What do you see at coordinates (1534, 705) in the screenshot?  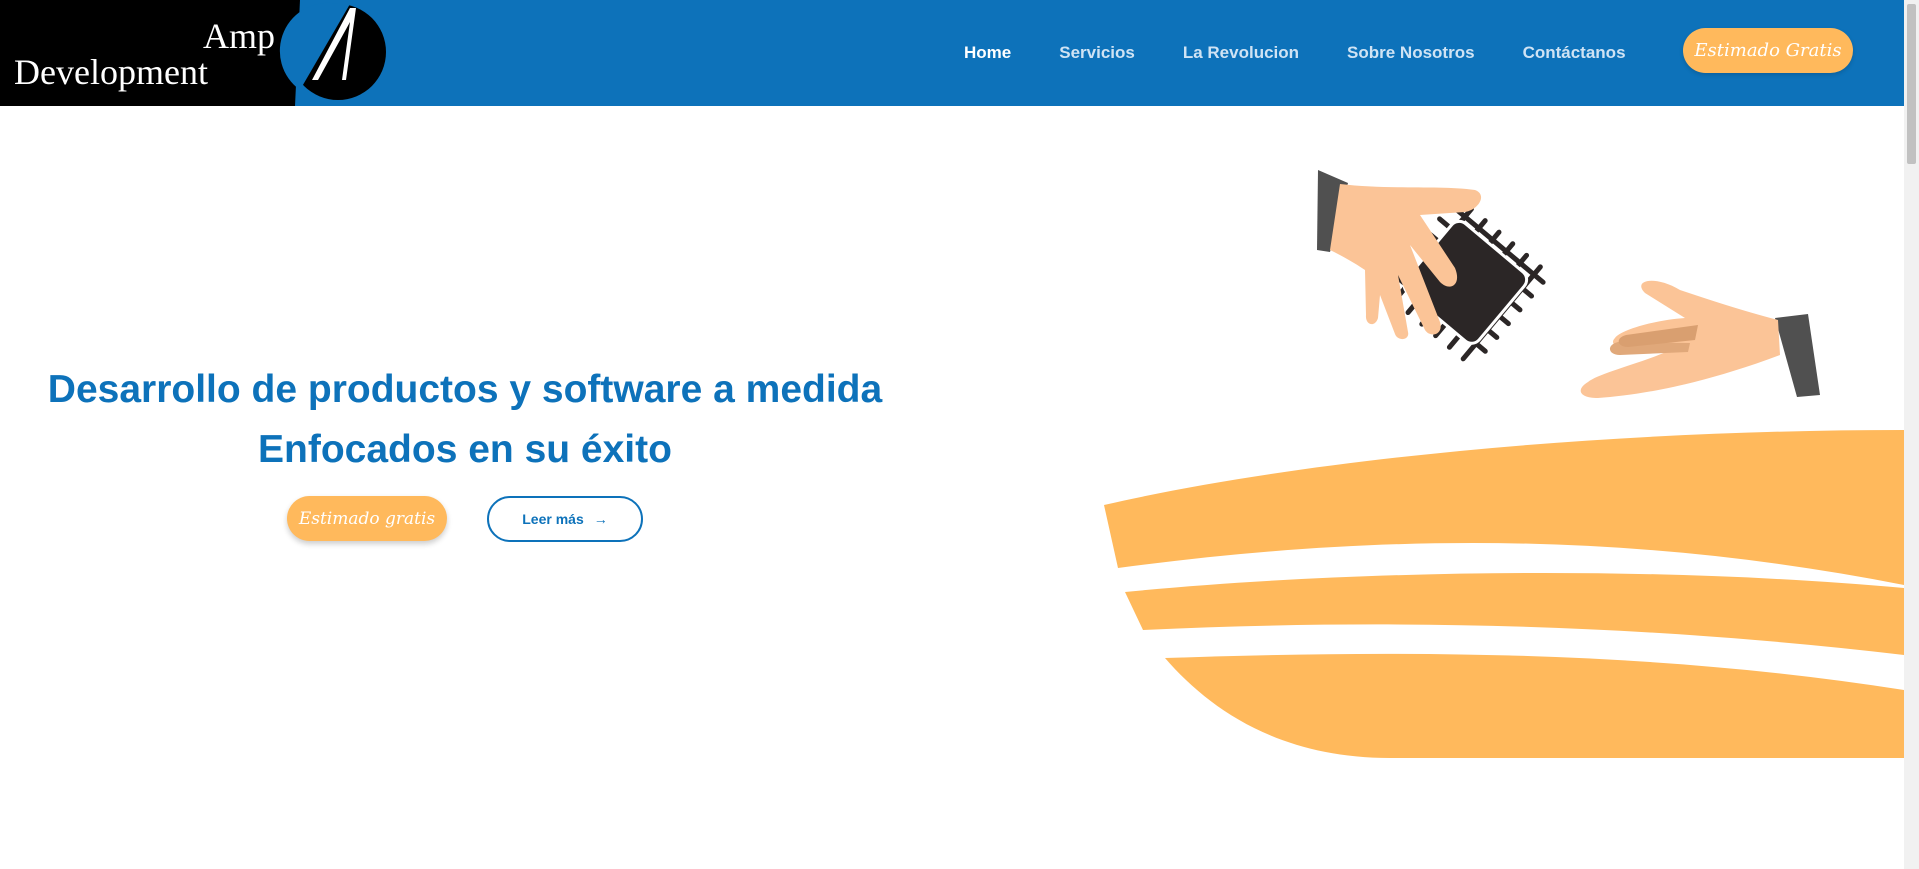 I see `swoosh-bottom` at bounding box center [1534, 705].